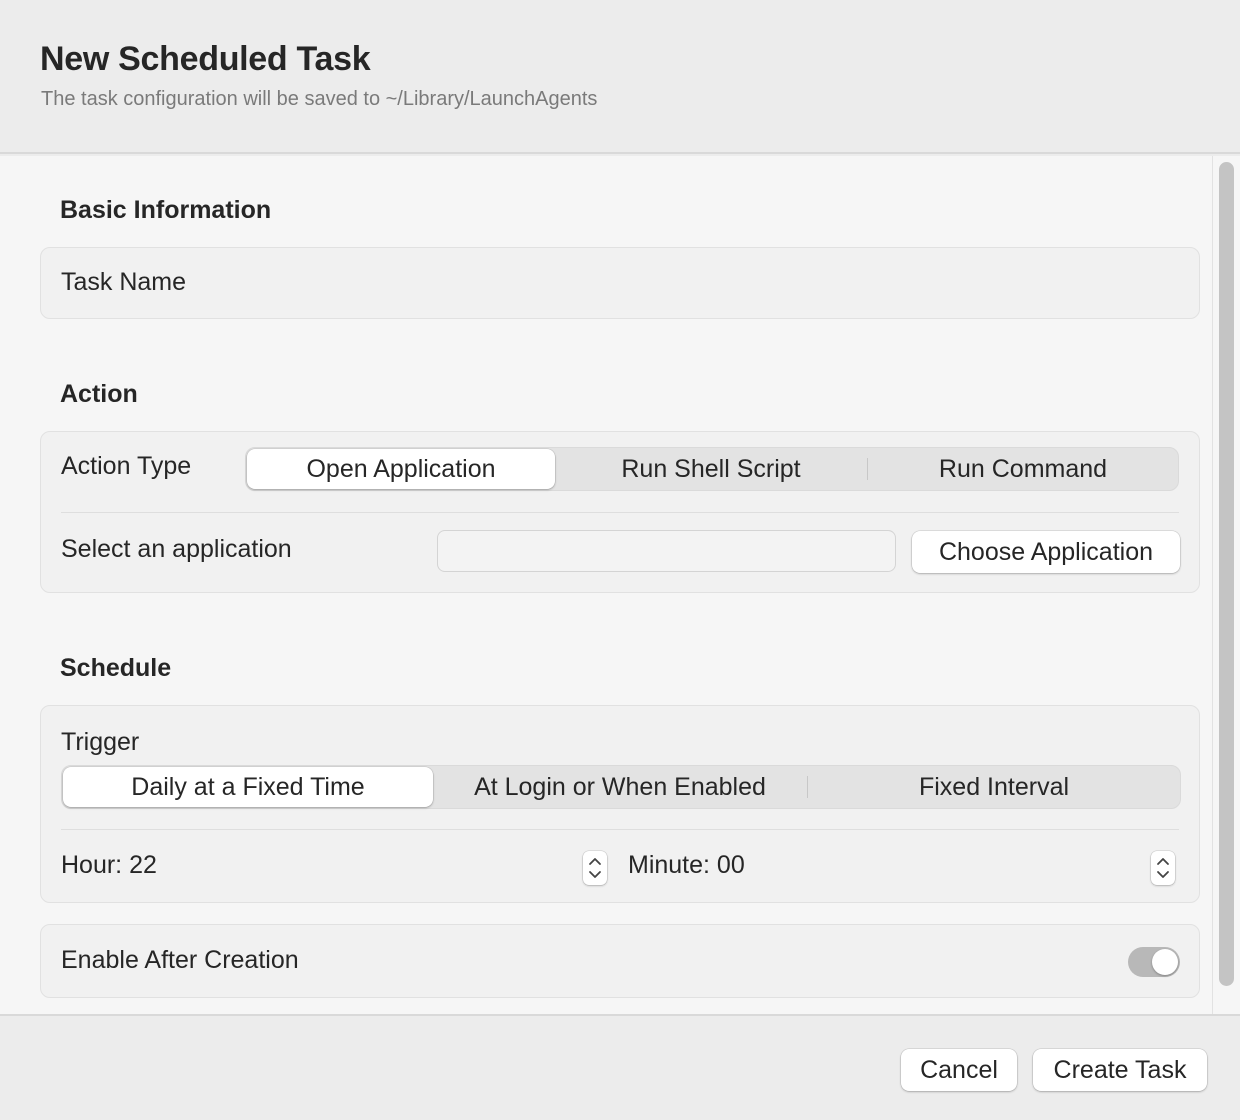  What do you see at coordinates (126, 466) in the screenshot?
I see `action-type-label: Action Type` at bounding box center [126, 466].